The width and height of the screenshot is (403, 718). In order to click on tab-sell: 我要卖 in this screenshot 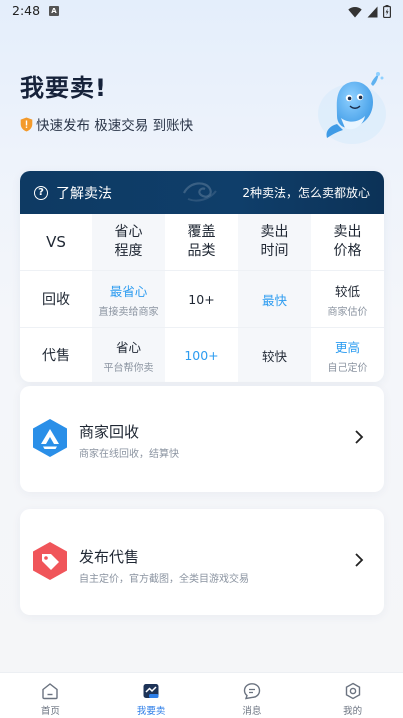, I will do `click(151, 695)`.